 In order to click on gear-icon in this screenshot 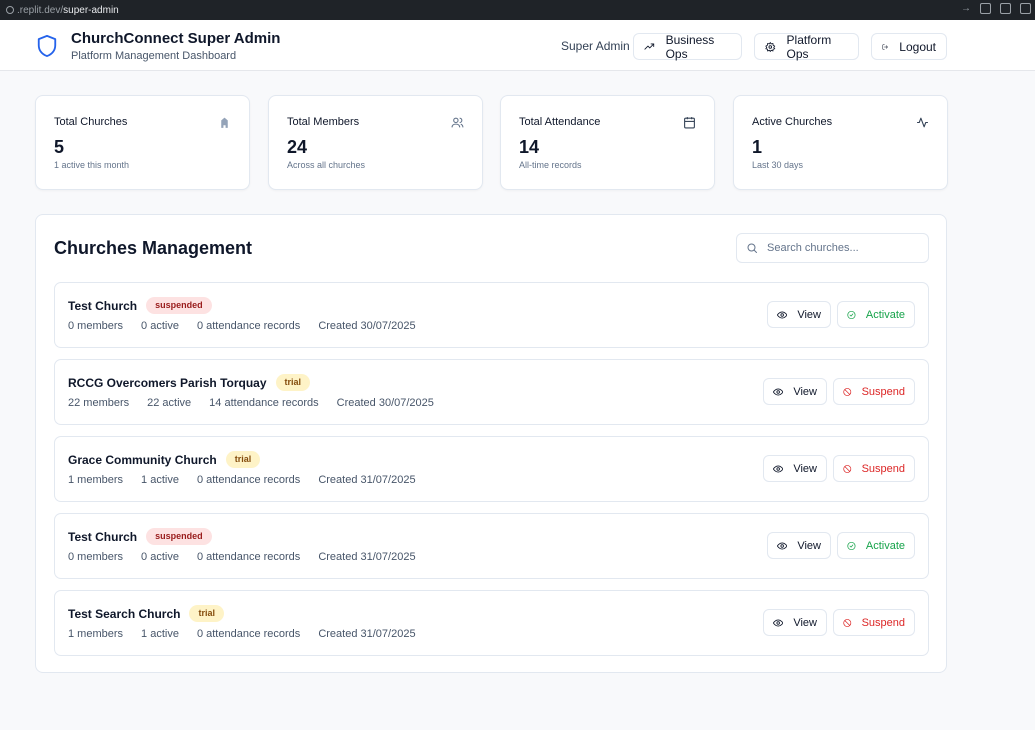, I will do `click(770, 46)`.